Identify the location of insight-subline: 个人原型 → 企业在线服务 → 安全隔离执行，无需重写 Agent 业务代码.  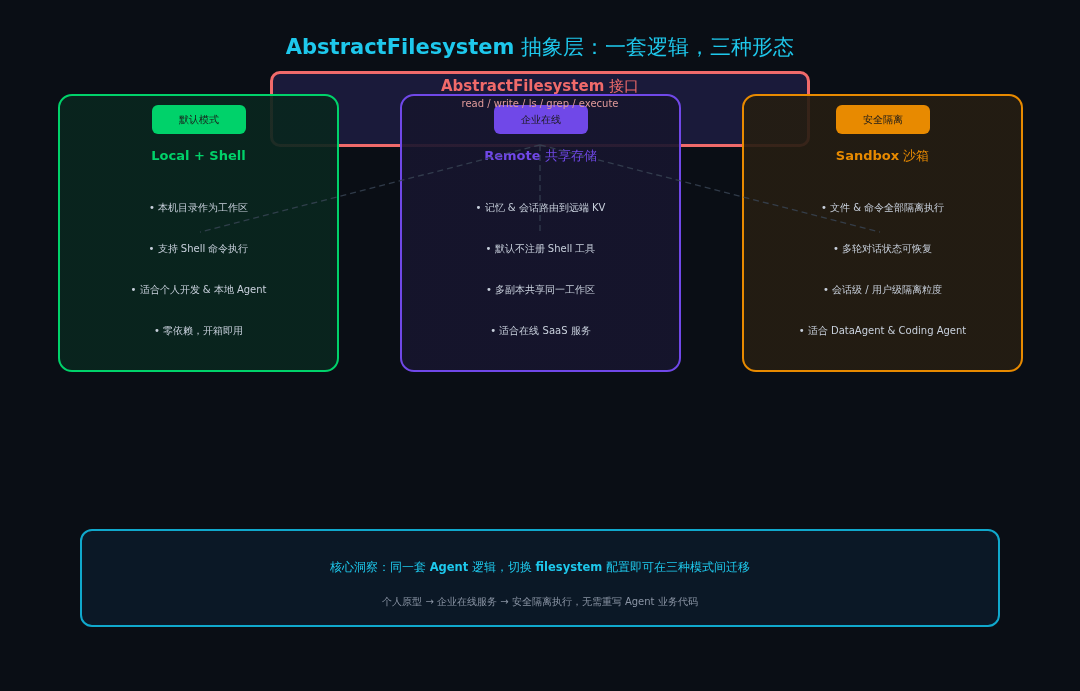
(540, 602).